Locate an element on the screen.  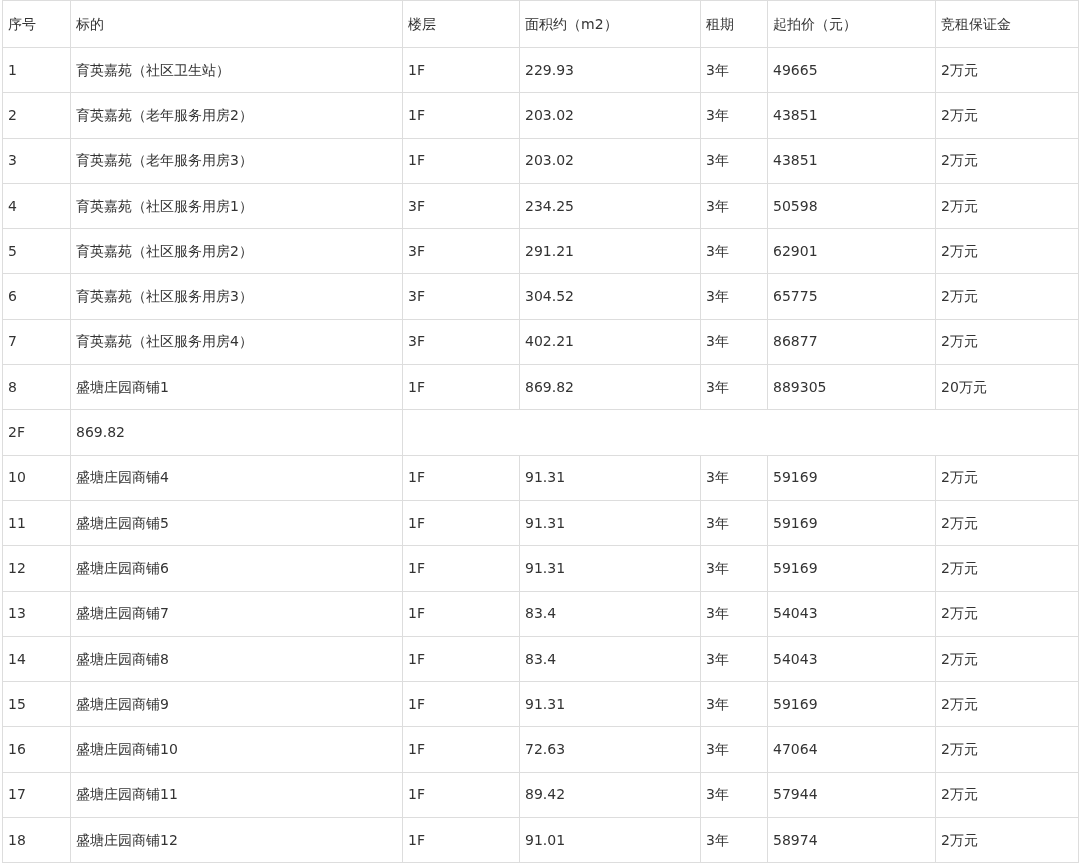
table-cell: 7 is located at coordinates (36, 342).